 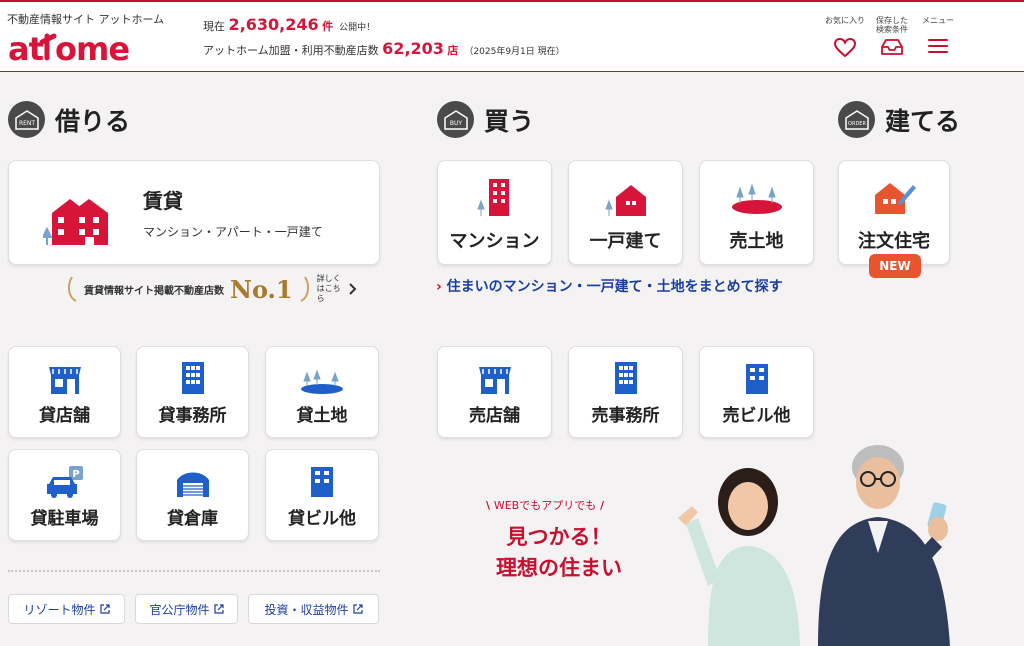 What do you see at coordinates (86, 19) in the screenshot?
I see `site-tagline: 不動産情報サイト アットホーム` at bounding box center [86, 19].